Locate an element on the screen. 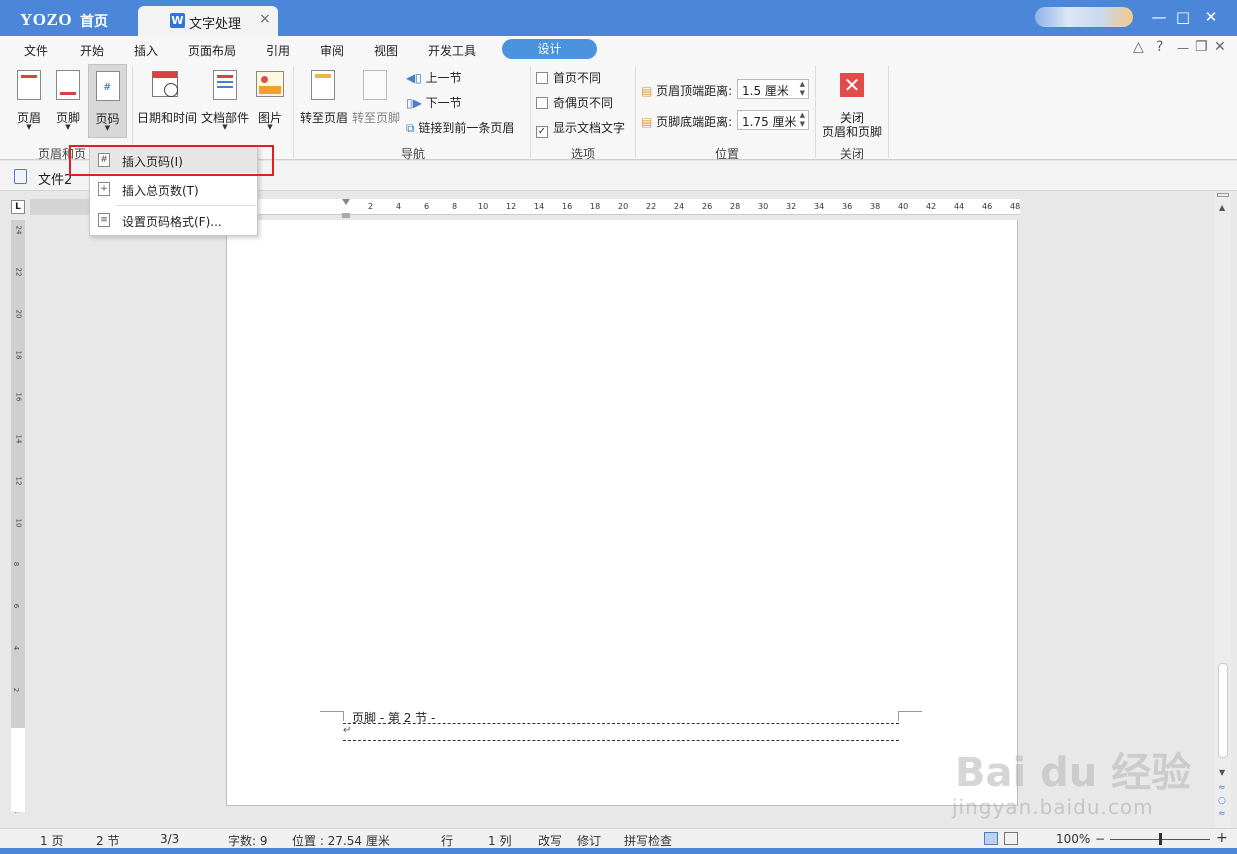  app-logo: YOZO is located at coordinates (46, 20).